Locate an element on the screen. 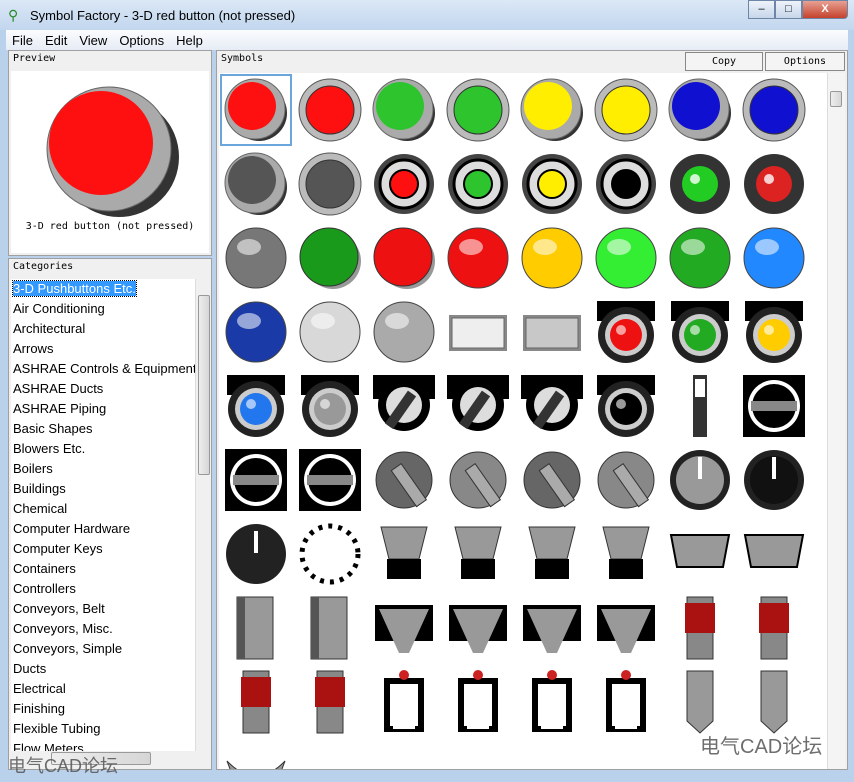 The width and height of the screenshot is (854, 782). category-item: Arrows is located at coordinates (103, 349).